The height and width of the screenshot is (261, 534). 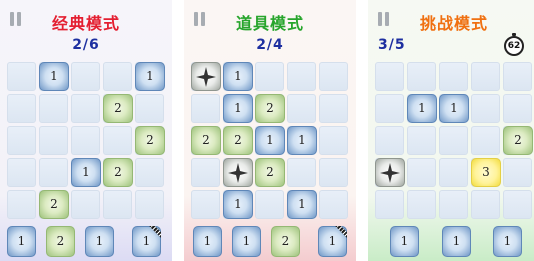 I want to click on tile-tray: 1211, so click(x=86, y=242).